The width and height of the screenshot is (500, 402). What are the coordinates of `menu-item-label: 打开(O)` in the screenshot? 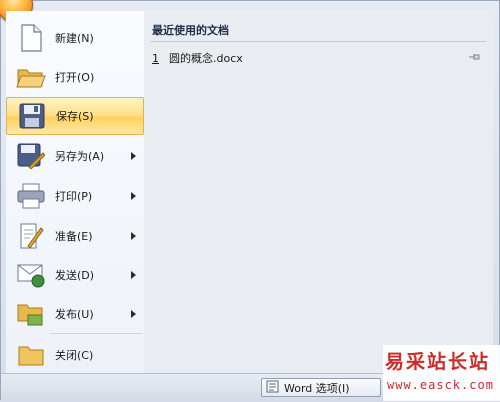 It's located at (75, 77).